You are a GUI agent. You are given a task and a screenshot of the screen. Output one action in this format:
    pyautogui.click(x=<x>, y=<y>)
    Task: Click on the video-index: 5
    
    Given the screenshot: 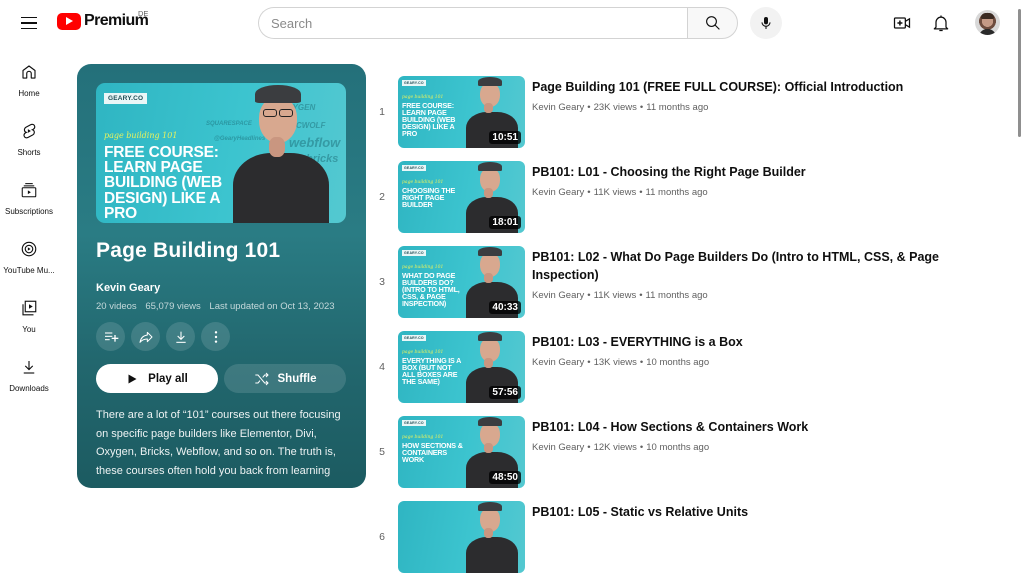 What is the action you would take?
    pyautogui.click(x=382, y=452)
    